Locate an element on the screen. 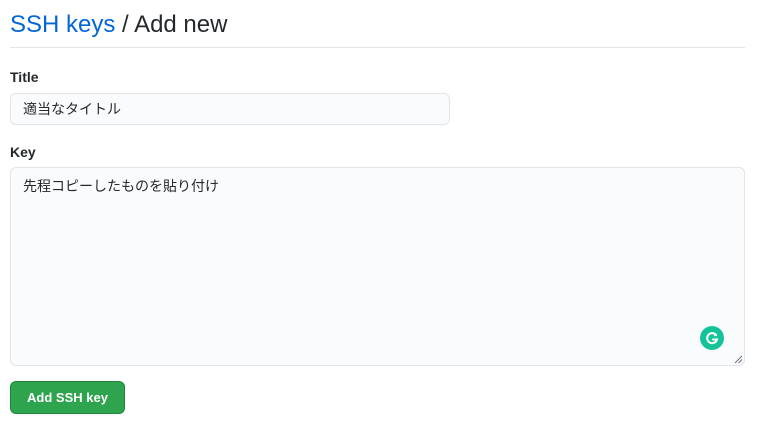  grammarly-icon is located at coordinates (712, 338).